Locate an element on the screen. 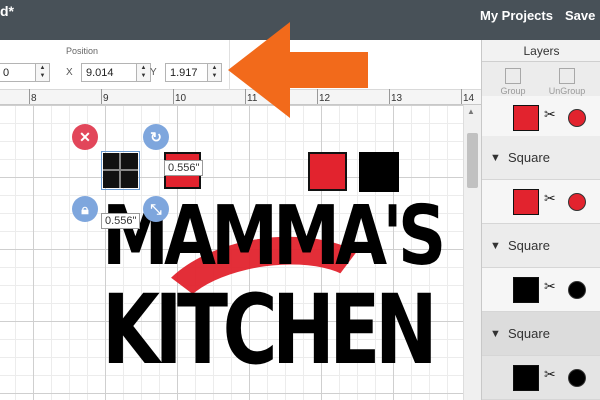  rotate-icon: ↻ is located at coordinates (156, 137).